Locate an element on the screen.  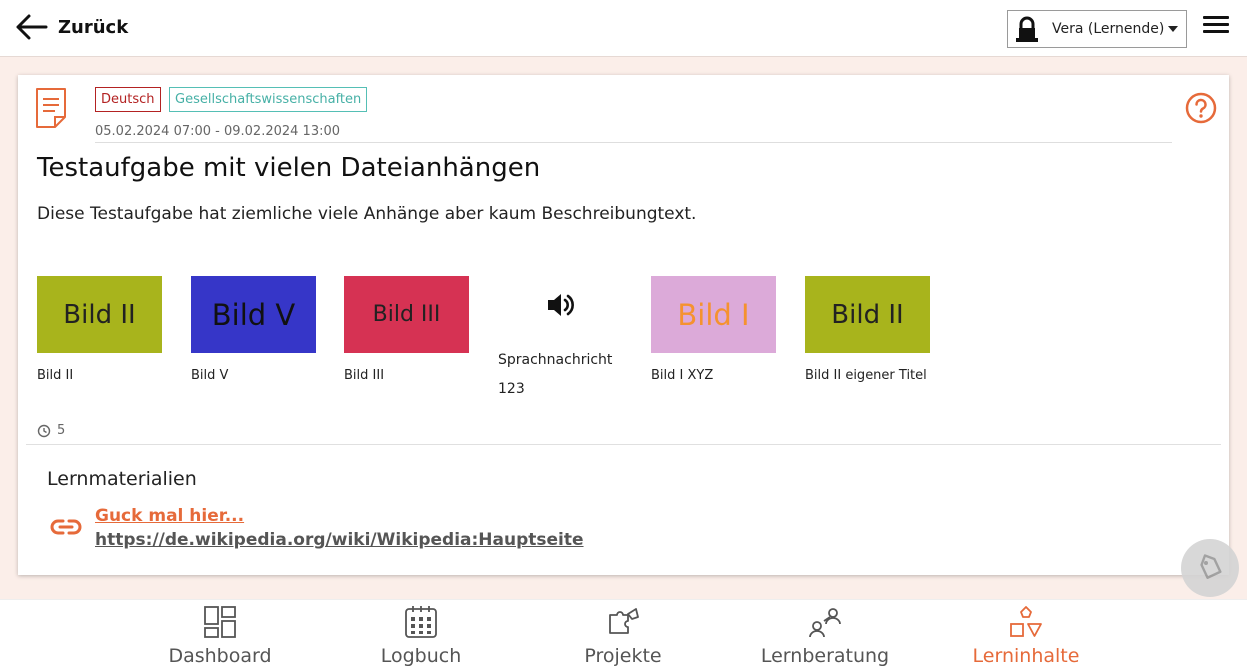
nav-lernberatung: Lernberatung is located at coordinates (825, 636).